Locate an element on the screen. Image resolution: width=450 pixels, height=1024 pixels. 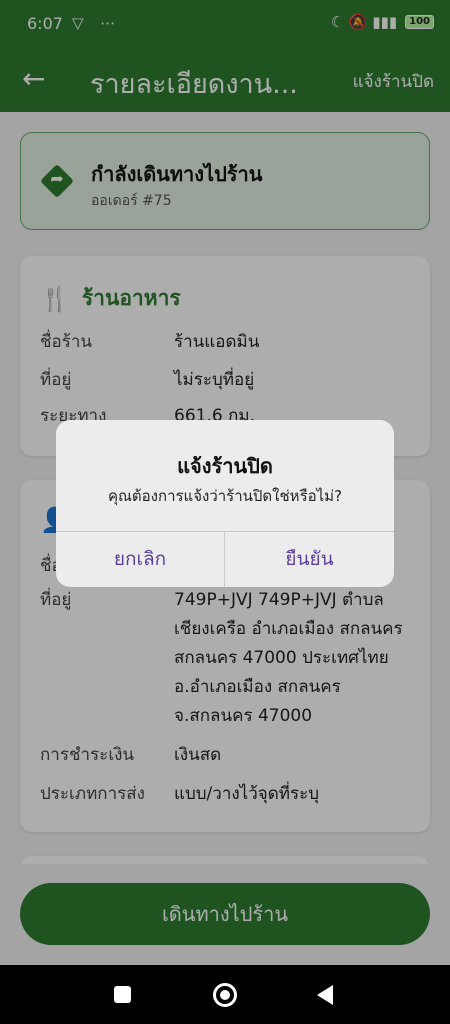
back-icon is located at coordinates (325, 995).